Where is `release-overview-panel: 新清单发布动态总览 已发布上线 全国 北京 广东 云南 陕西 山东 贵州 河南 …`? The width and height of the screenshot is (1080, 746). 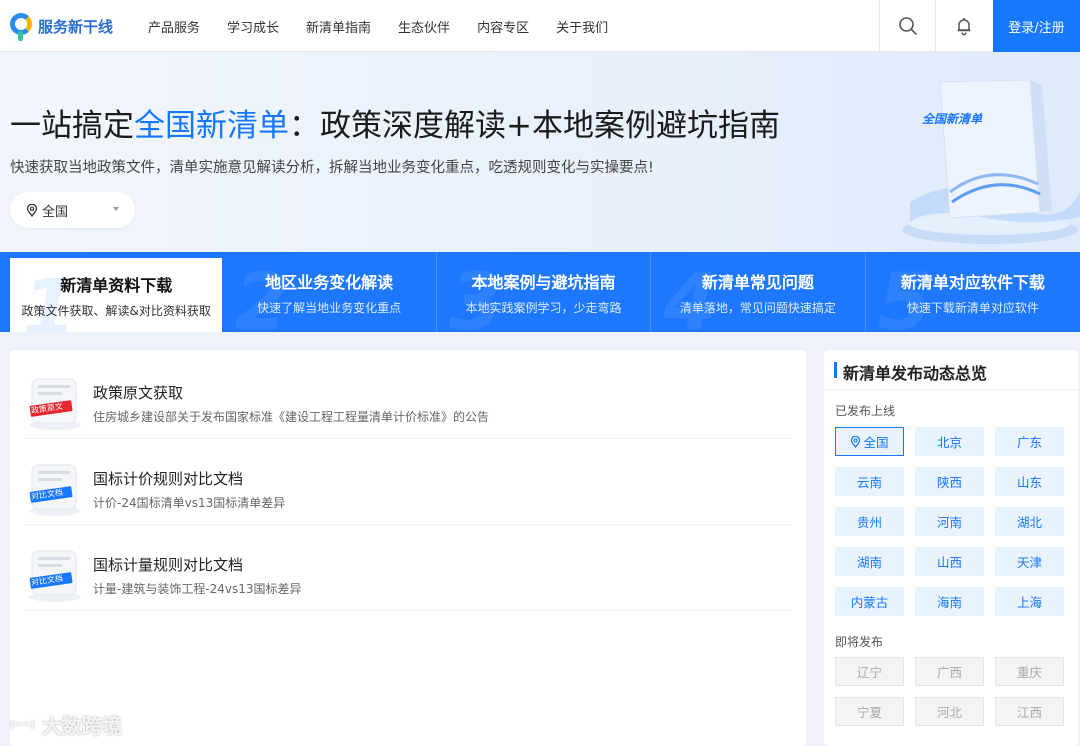
release-overview-panel: 新清单发布动态总览 已发布上线 全国 北京 广东 云南 陕西 山东 贵州 河南 … is located at coordinates (951, 548).